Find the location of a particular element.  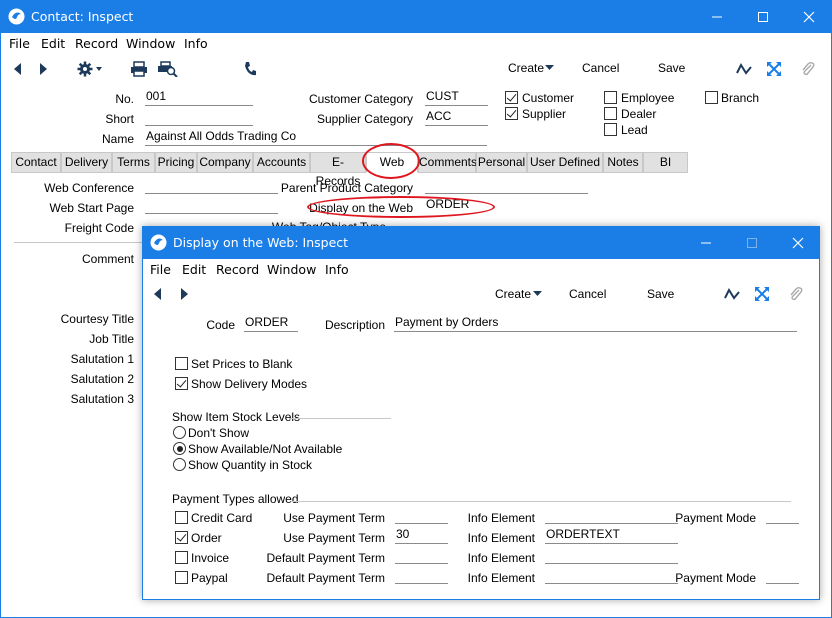

lead-checkbox is located at coordinates (610, 129).